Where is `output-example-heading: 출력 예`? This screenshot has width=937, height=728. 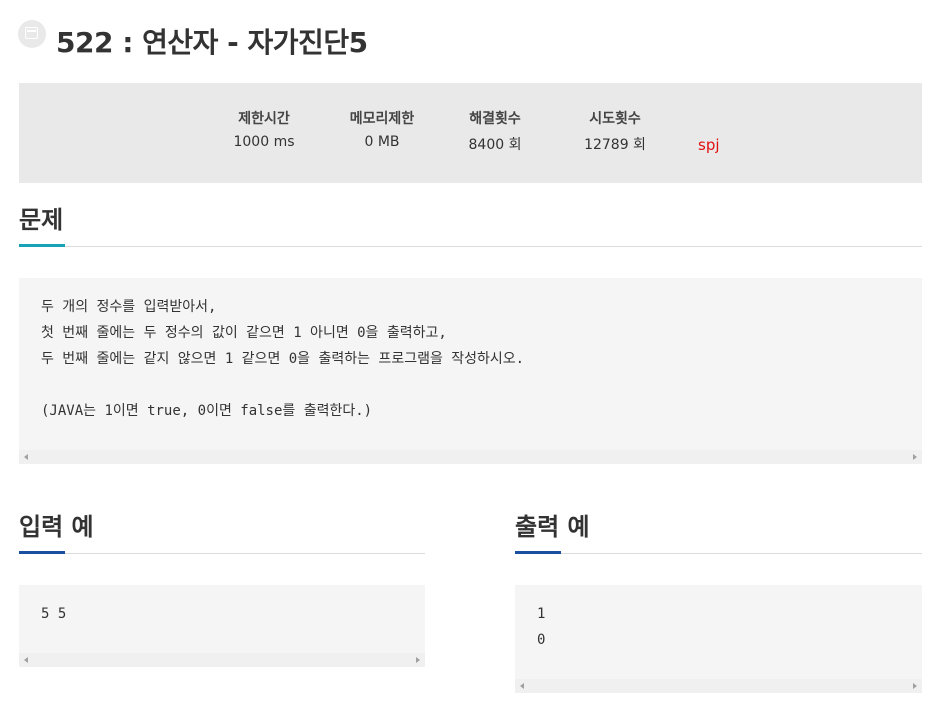
output-example-heading: 출력 예 is located at coordinates (552, 527).